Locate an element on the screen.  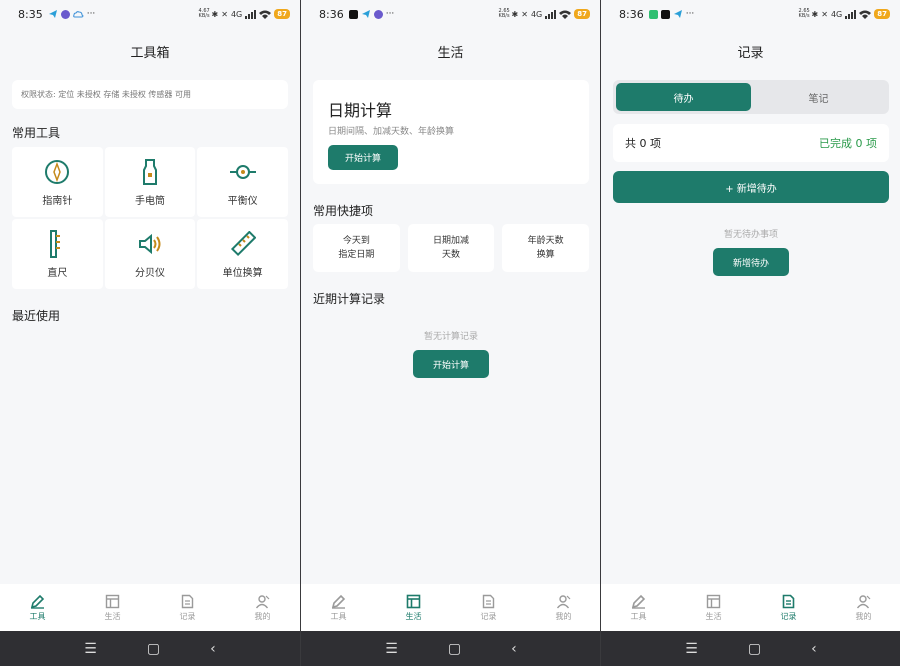
quick-item-days-to-date: 今天到 指定日期 is located at coordinates (356, 248).